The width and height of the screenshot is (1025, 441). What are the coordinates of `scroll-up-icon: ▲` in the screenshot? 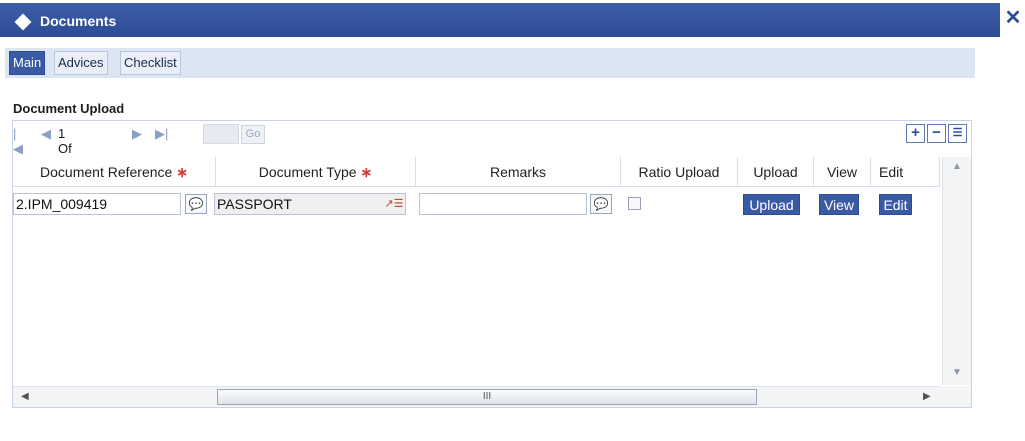 It's located at (957, 166).